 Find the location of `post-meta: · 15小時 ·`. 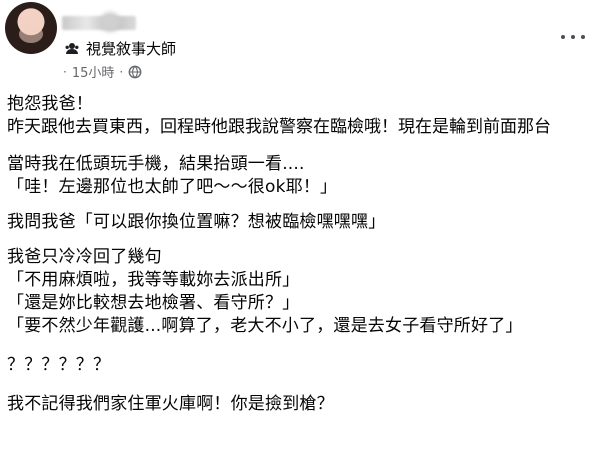

post-meta: · 15小時 · is located at coordinates (102, 71).